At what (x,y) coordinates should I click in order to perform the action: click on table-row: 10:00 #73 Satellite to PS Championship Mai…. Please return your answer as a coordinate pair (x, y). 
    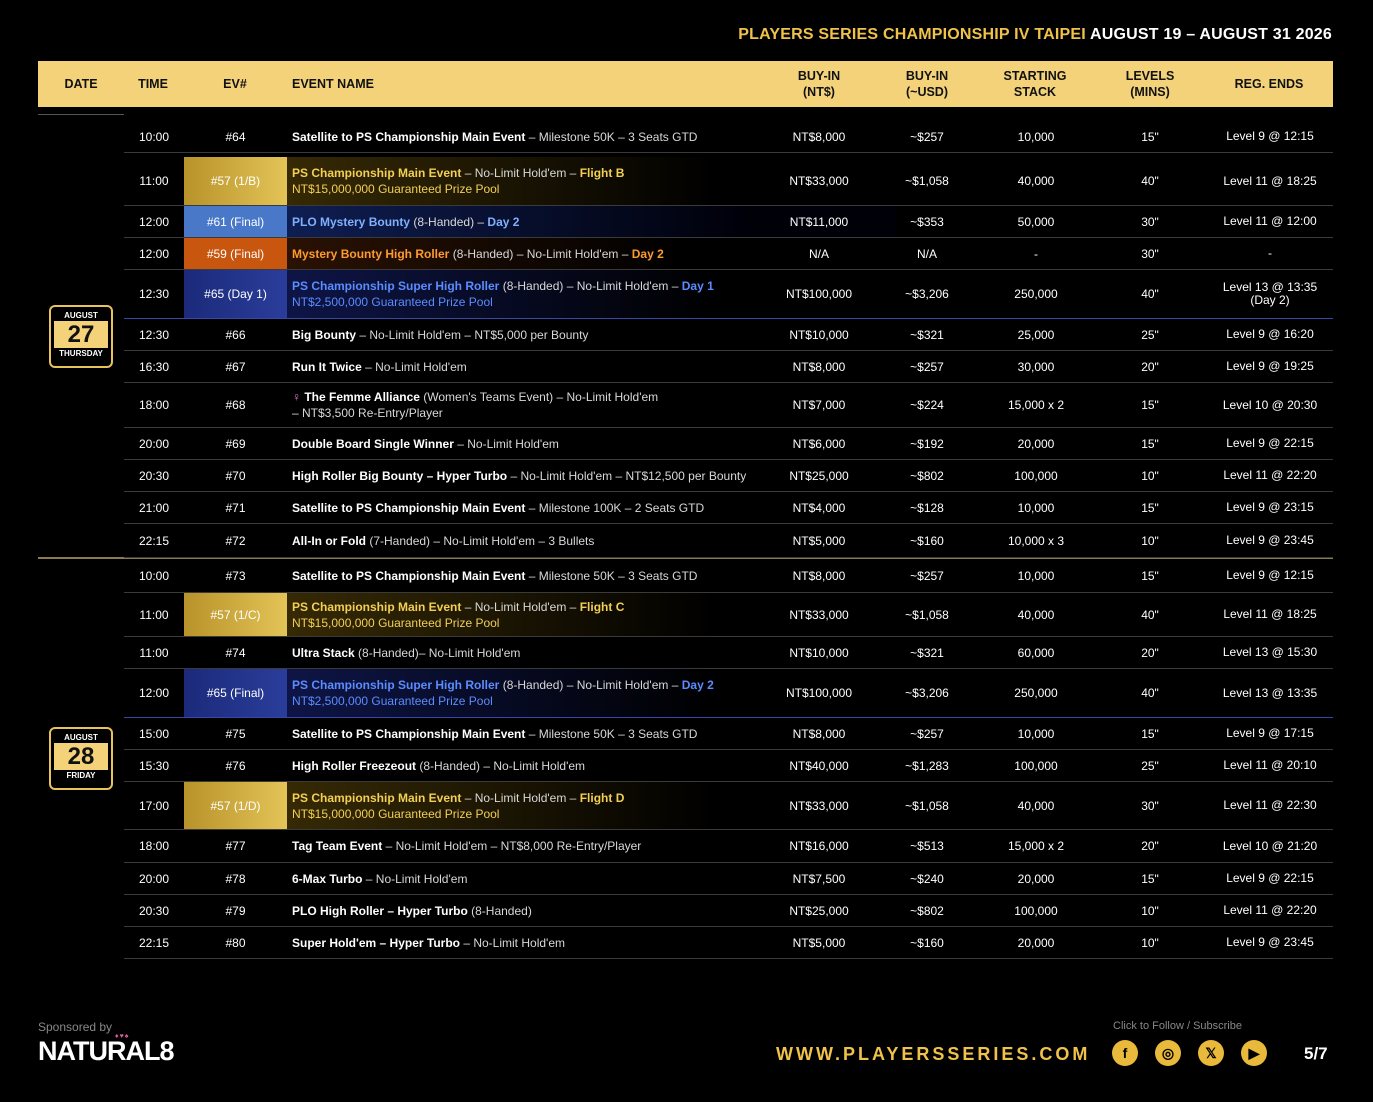
    Looking at the image, I should click on (728, 576).